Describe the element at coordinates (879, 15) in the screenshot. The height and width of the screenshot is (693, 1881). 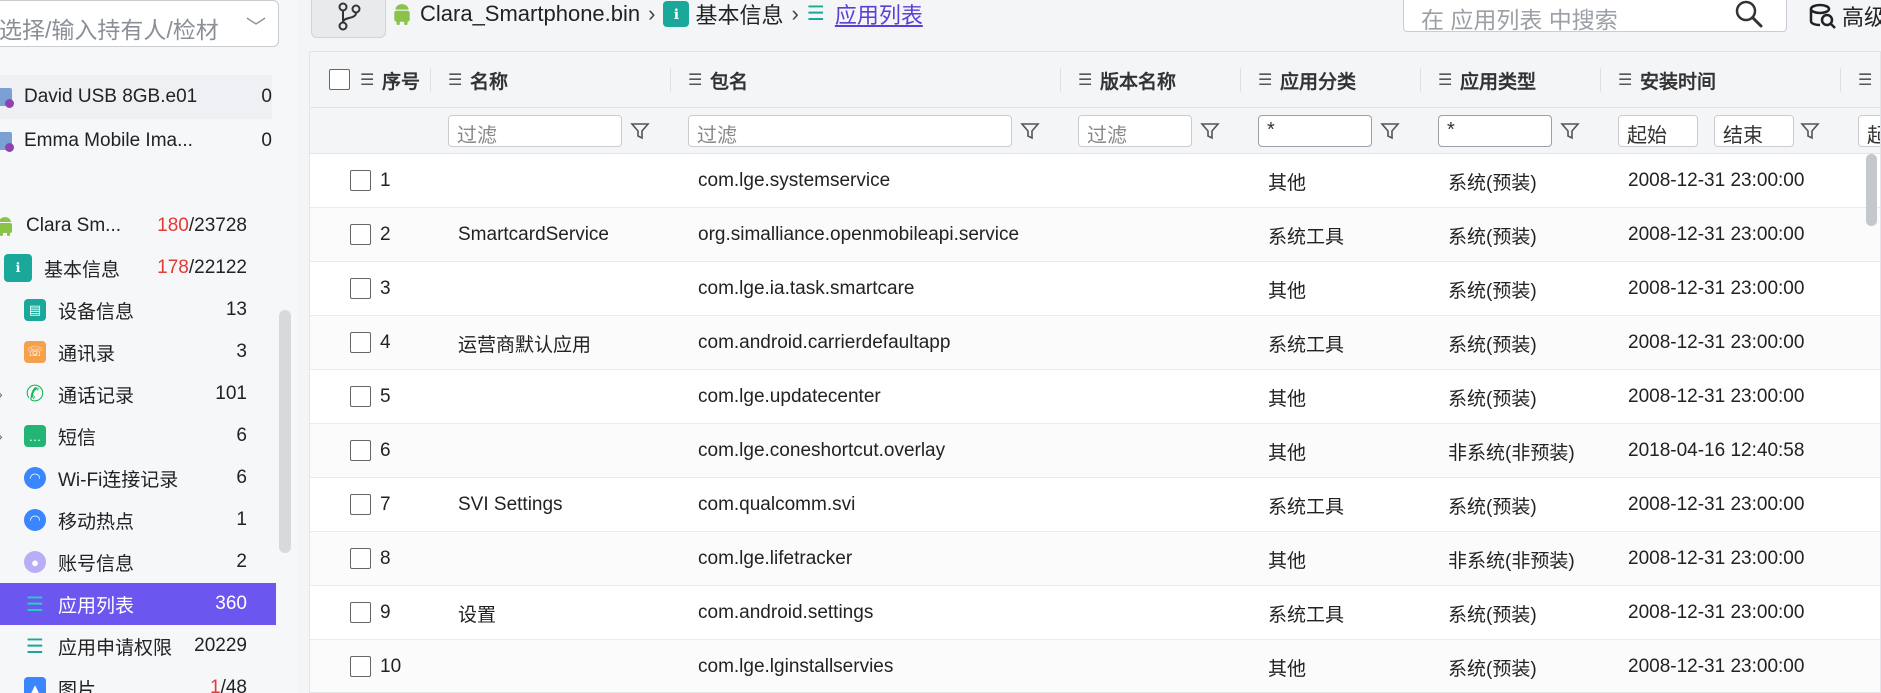
I see `breadcrumb-current: 应用列表` at that location.